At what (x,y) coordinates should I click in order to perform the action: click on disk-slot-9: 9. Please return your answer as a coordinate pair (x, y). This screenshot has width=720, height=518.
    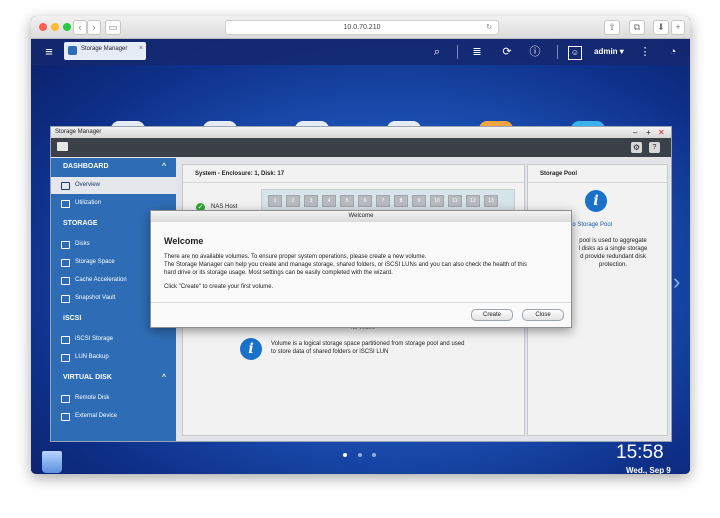
    Looking at the image, I should click on (419, 201).